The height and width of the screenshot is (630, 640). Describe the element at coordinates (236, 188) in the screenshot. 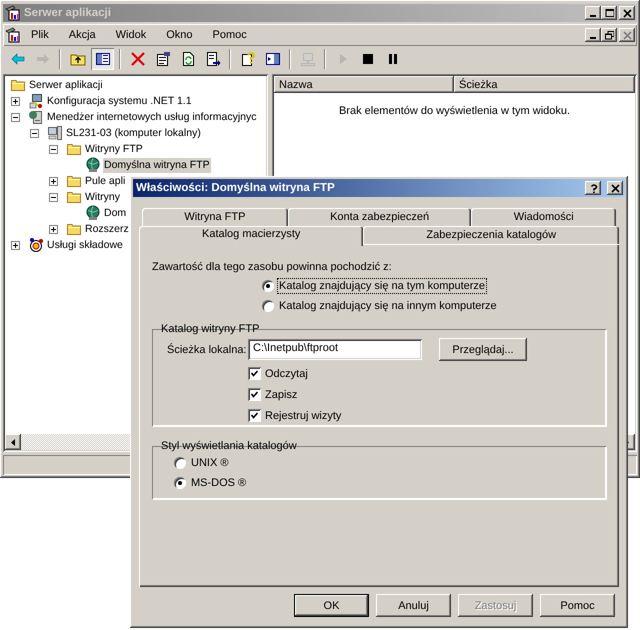

I see `dialog-title: Właściwości: Domyślna witryna FTP` at that location.